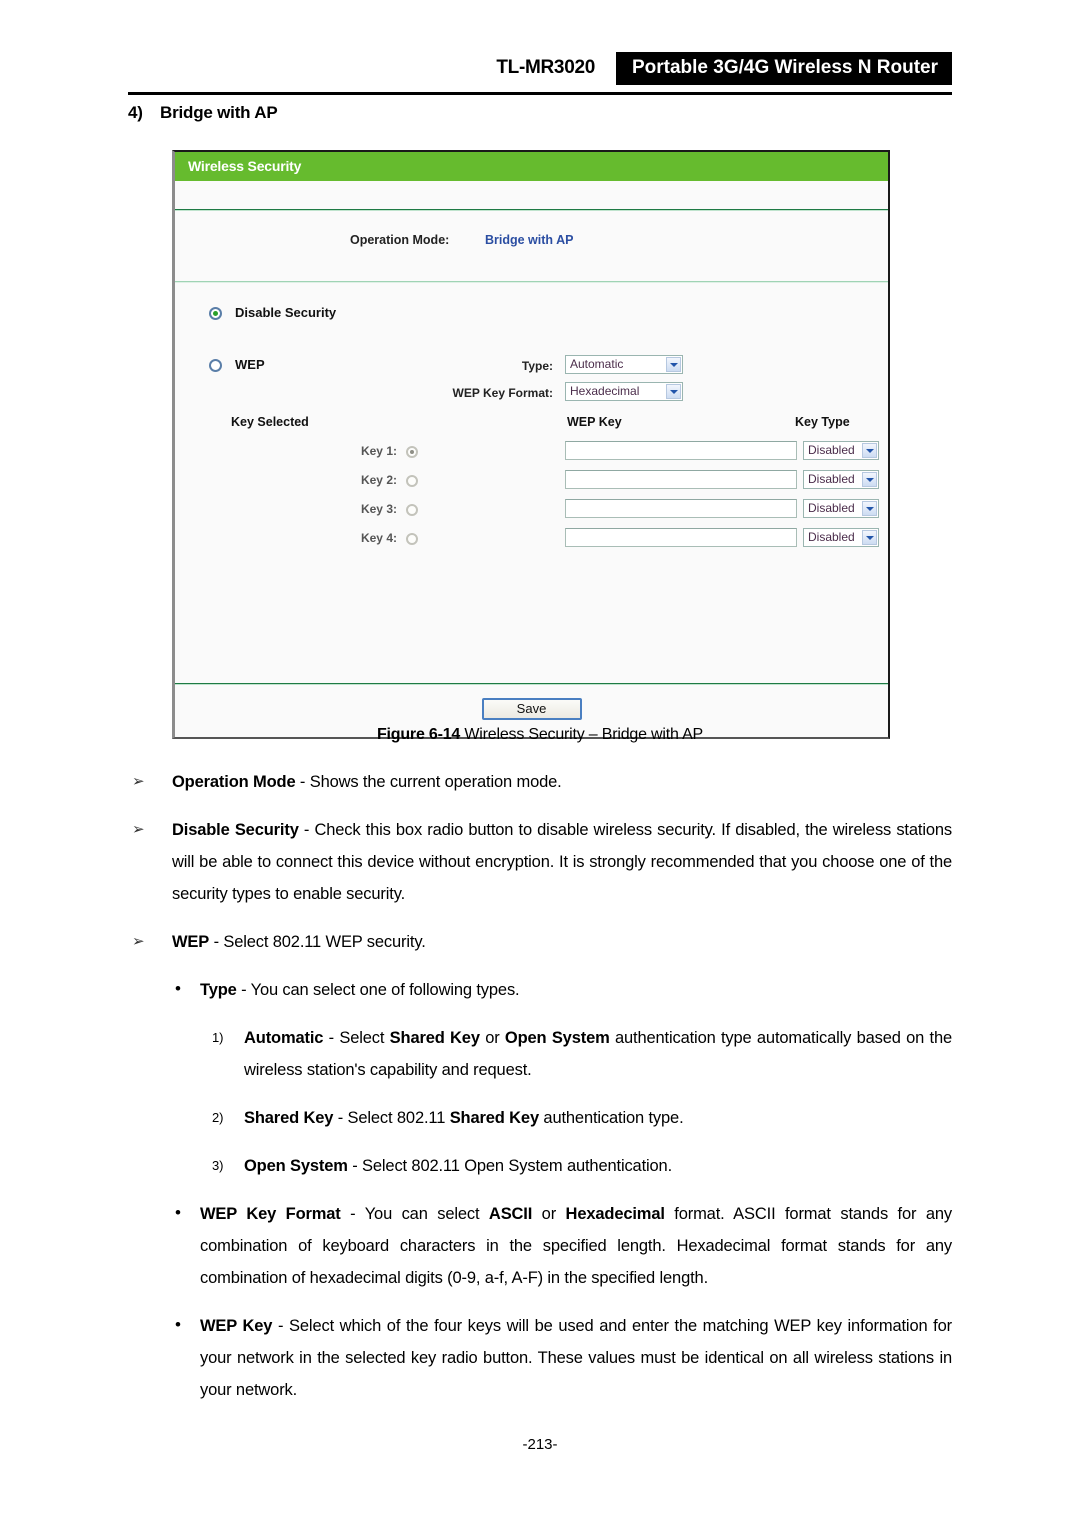 Image resolution: width=1080 pixels, height=1527 pixels. Describe the element at coordinates (831, 450) in the screenshot. I see `key-type-1-value: Disabled` at that location.